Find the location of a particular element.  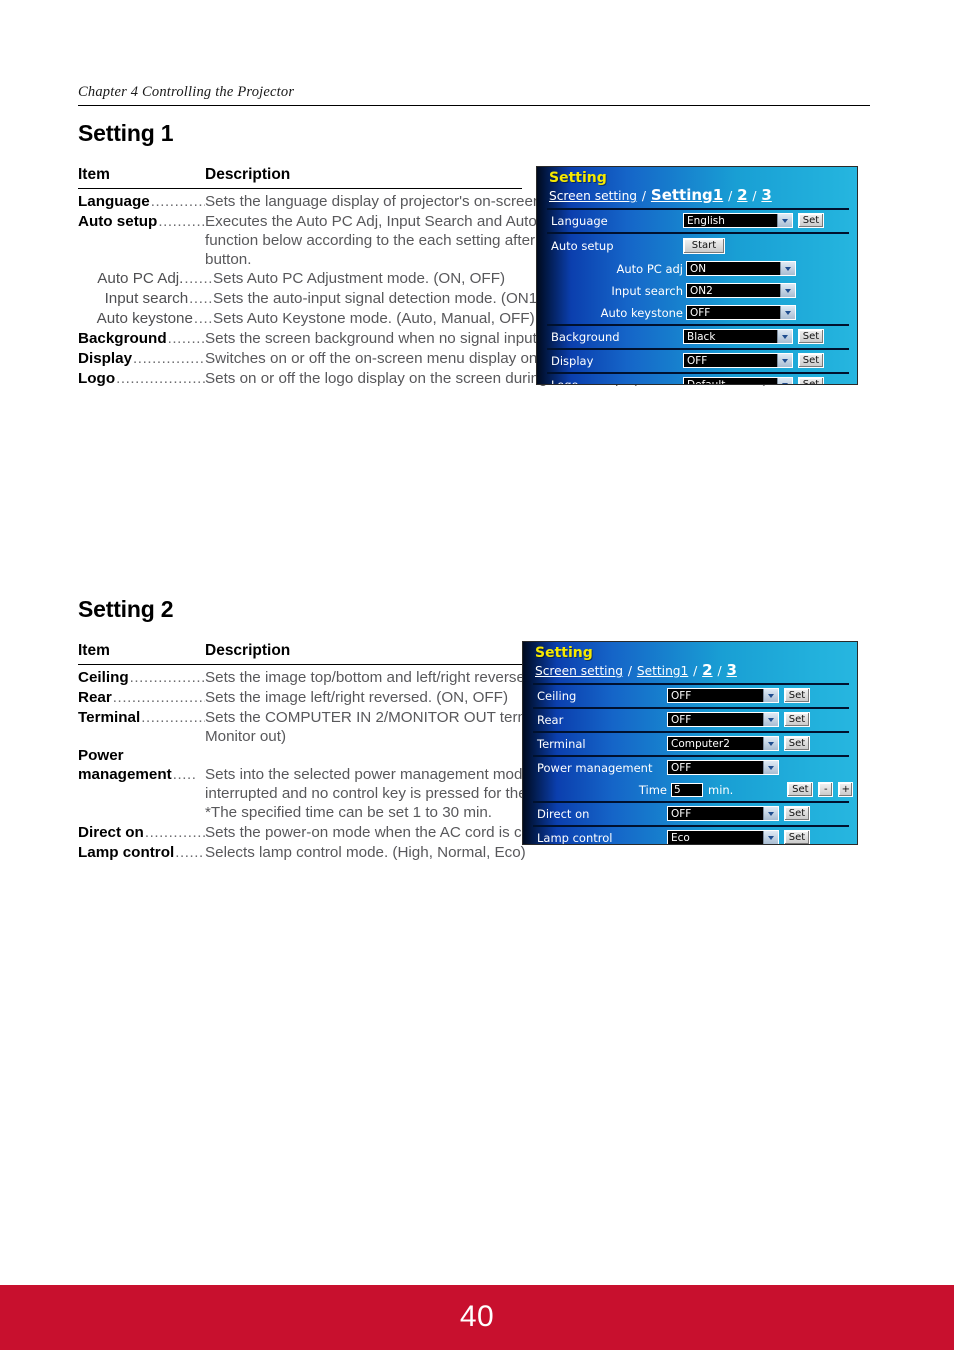

shot2-breadcrumb: Screen setting / Setting1 / 2 / 3 is located at coordinates (696, 670).